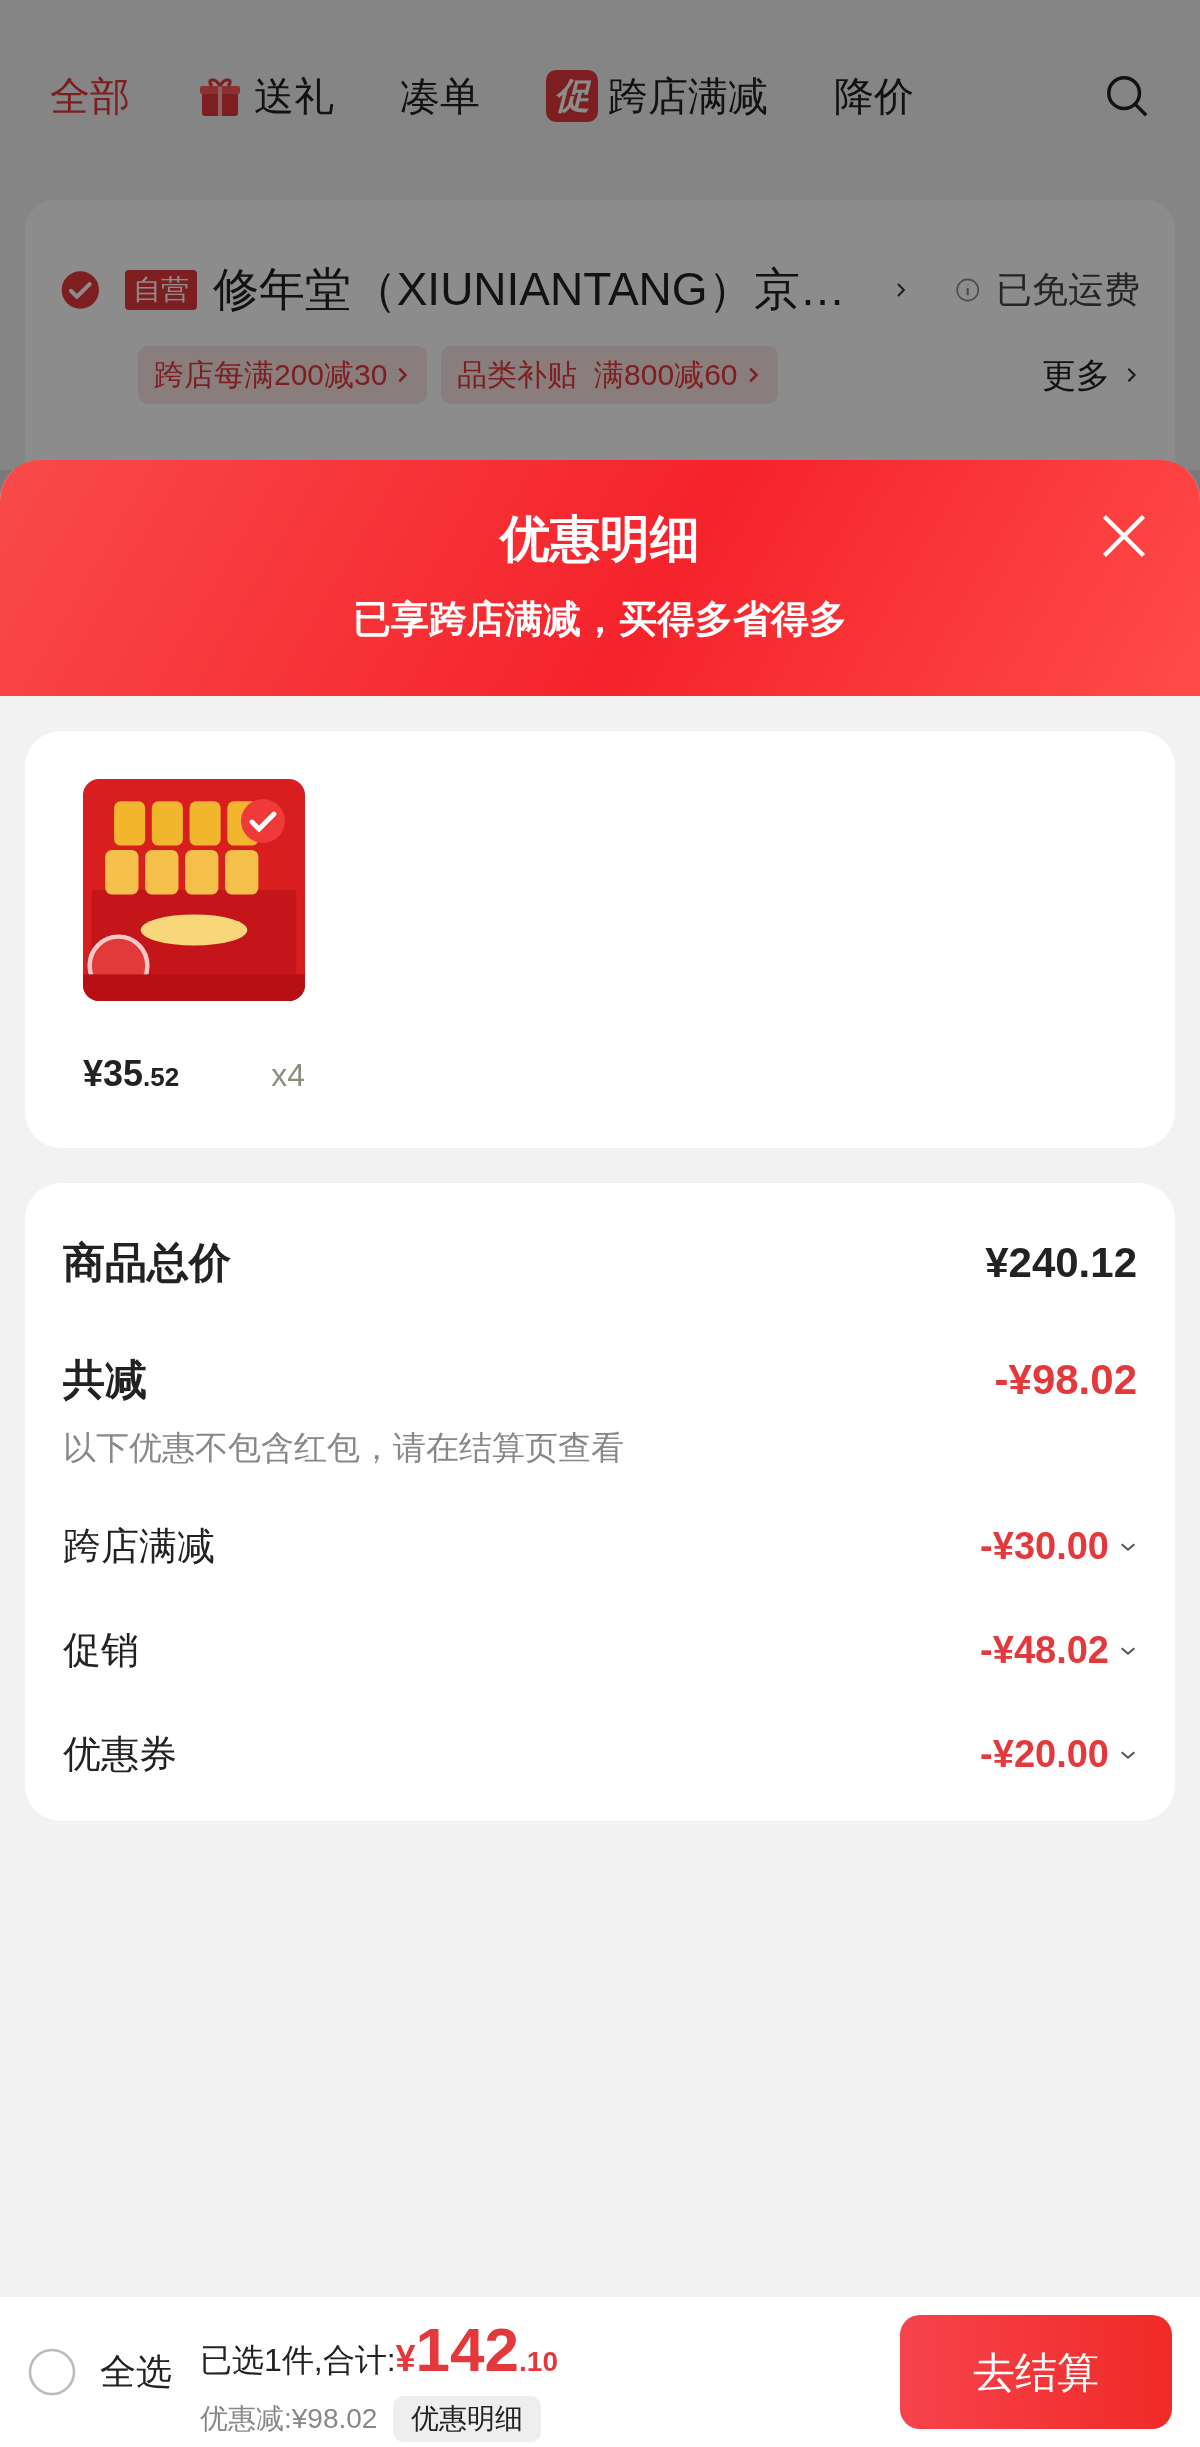 The width and height of the screenshot is (1200, 2447). What do you see at coordinates (1065, 1380) in the screenshot?
I see `discount-amount: -¥98.02` at bounding box center [1065, 1380].